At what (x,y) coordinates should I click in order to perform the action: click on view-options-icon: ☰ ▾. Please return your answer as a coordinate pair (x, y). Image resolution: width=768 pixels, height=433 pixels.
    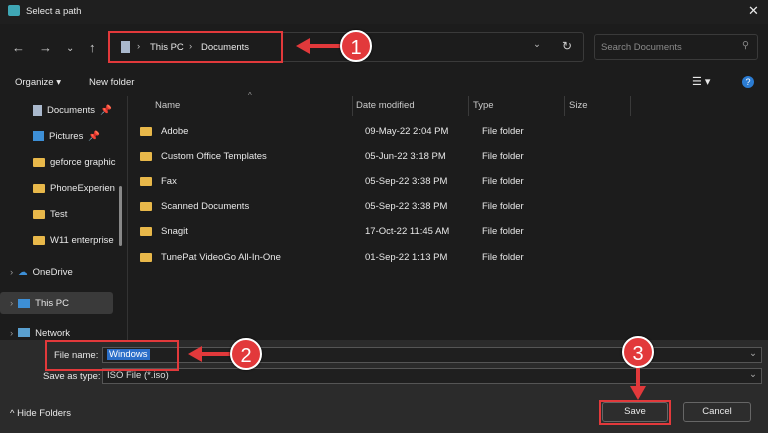
    Looking at the image, I should click on (701, 81).